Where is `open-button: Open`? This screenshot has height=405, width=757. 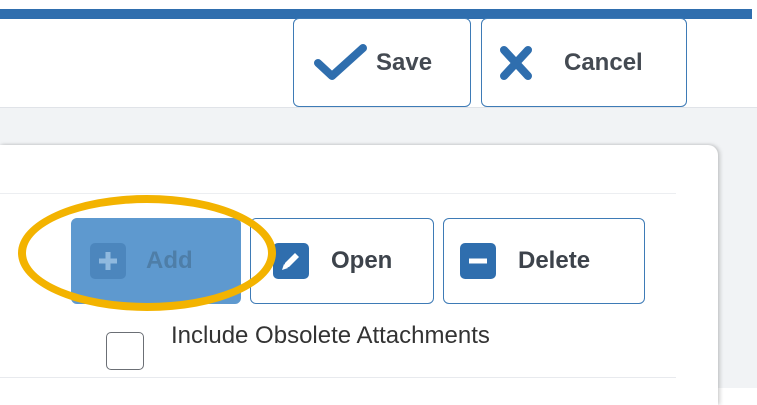
open-button: Open is located at coordinates (342, 261).